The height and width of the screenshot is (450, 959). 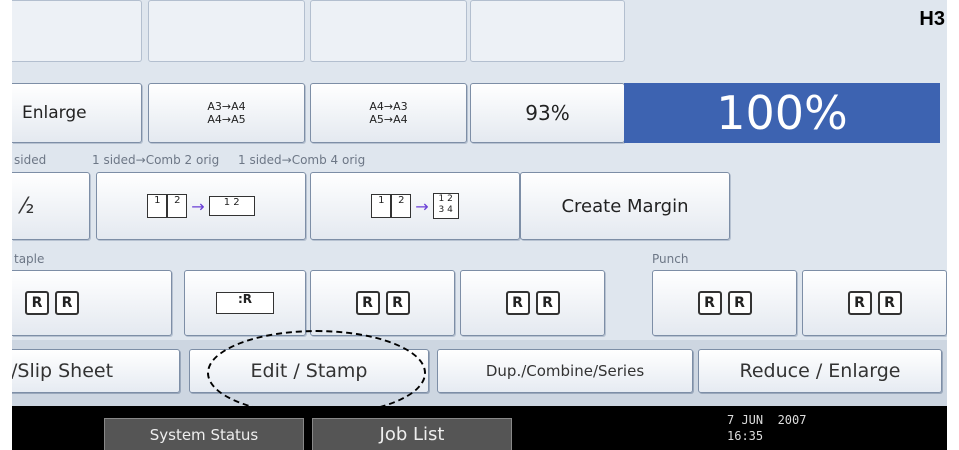 I want to click on staple-label: taple, so click(x=29, y=259).